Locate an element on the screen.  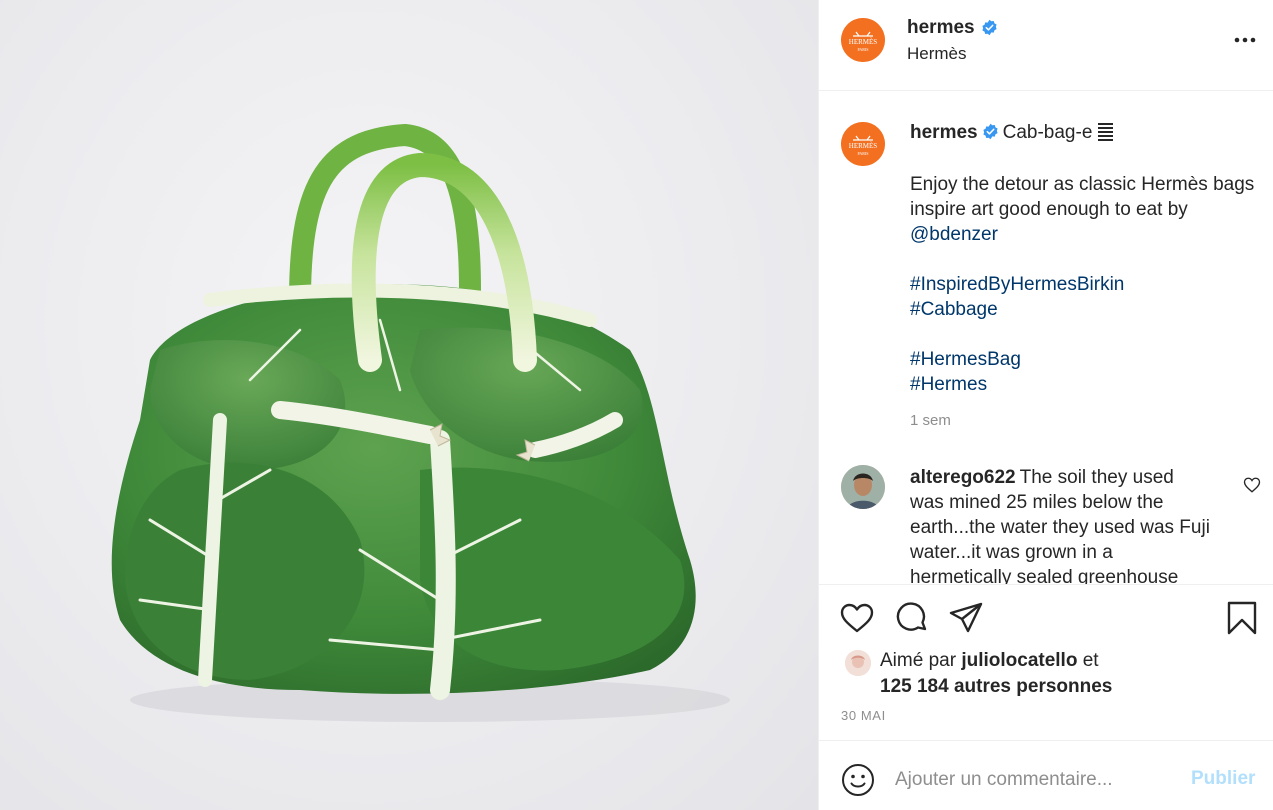
header-subname: Hermès is located at coordinates (937, 53).